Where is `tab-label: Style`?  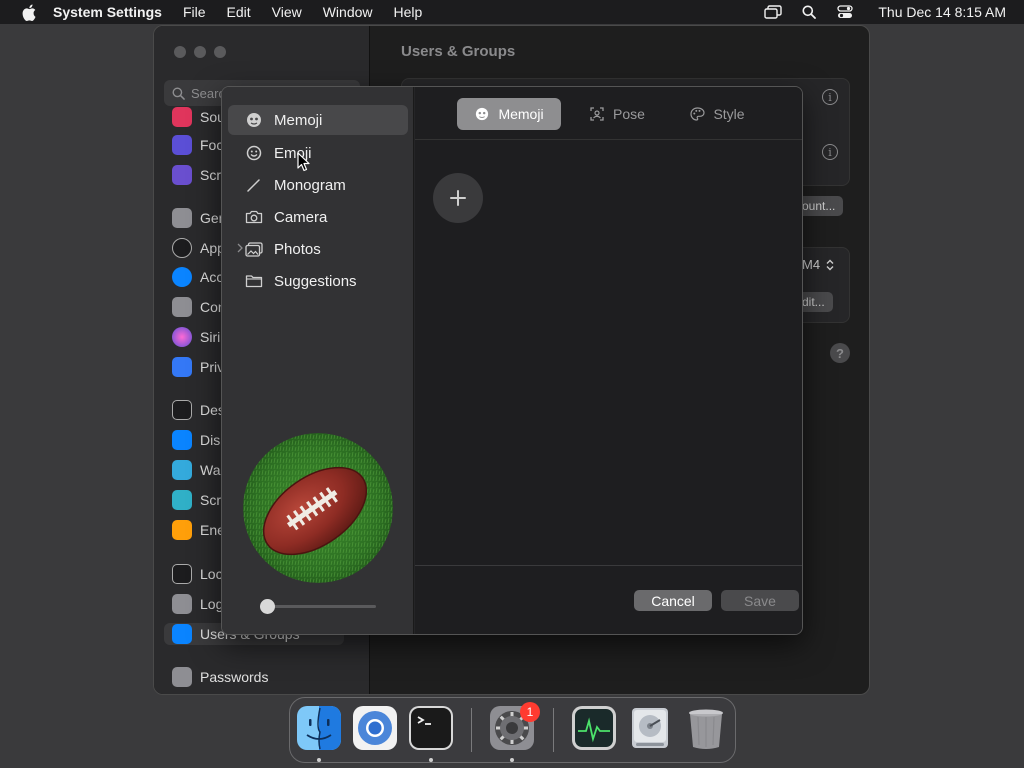 tab-label: Style is located at coordinates (729, 114).